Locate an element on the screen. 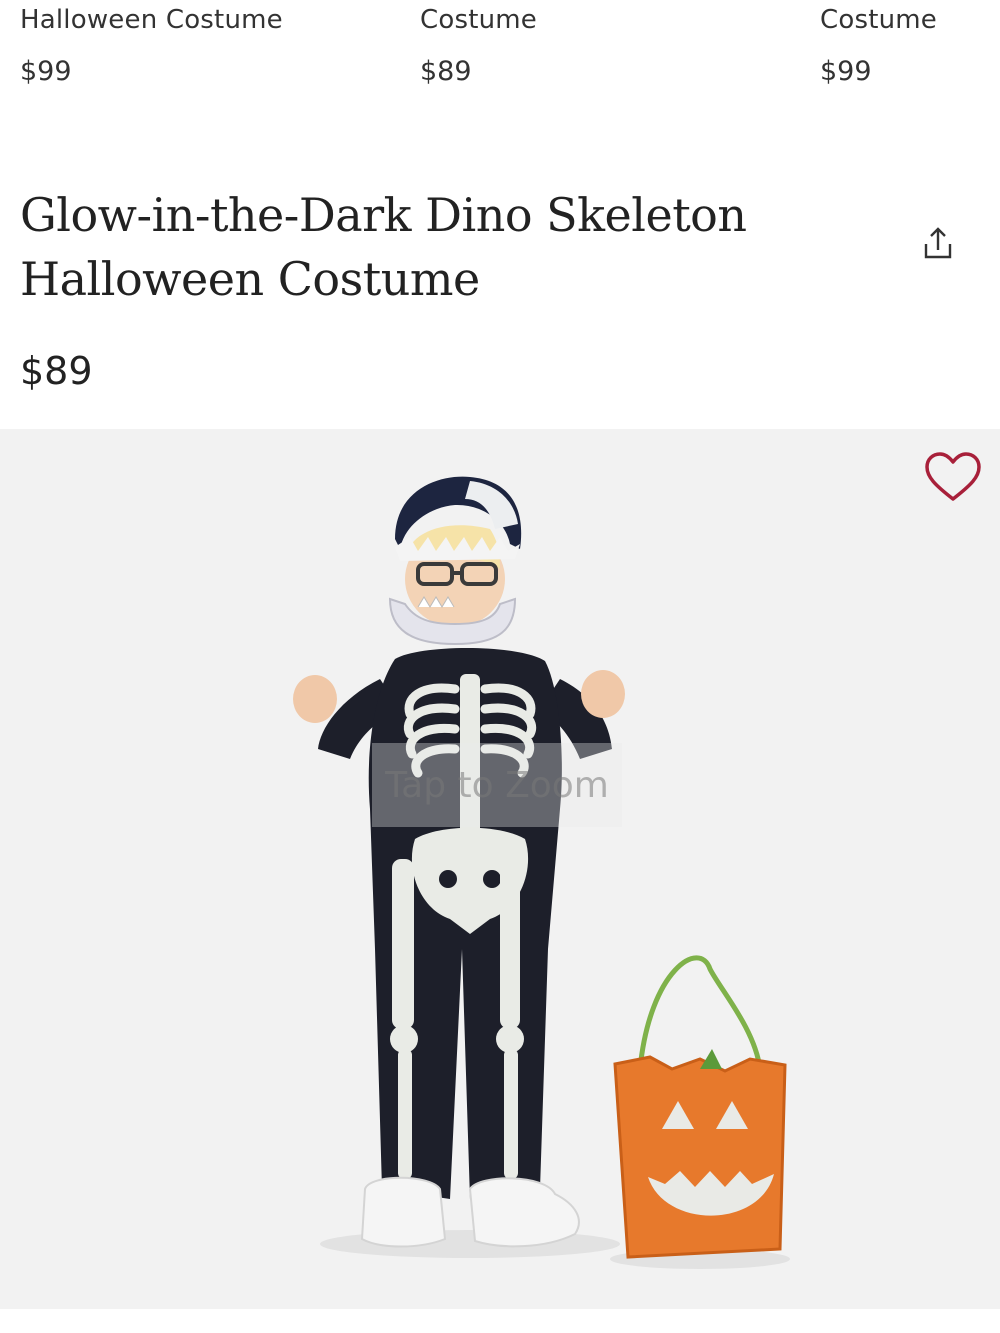 Image resolution: width=1000 pixels, height=1333 pixels. related-product-name: Halloween Costume is located at coordinates (170, 20).